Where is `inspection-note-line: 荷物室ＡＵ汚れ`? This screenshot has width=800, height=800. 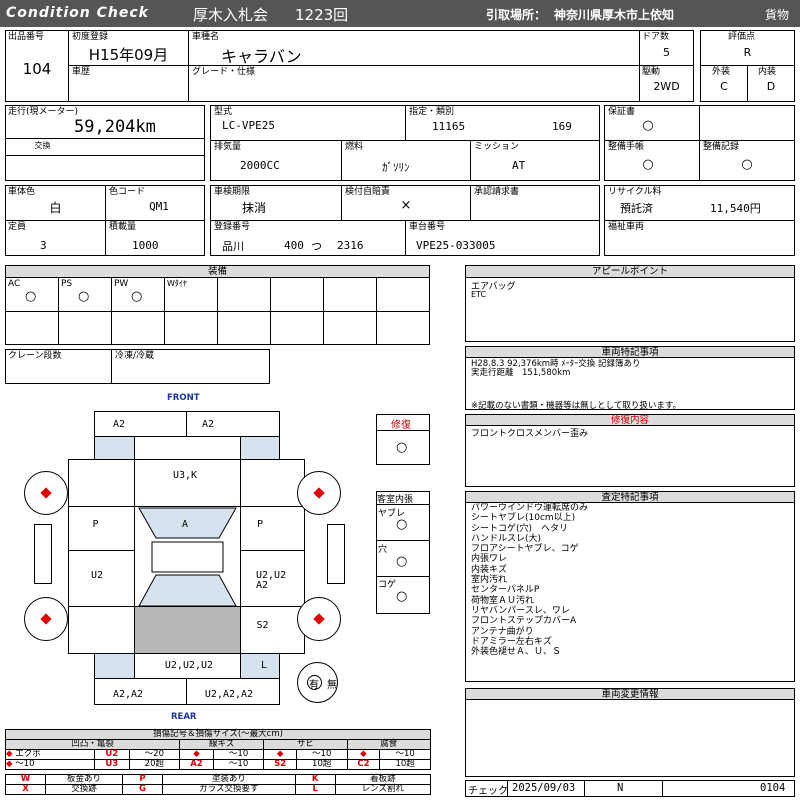 inspection-note-line: 荷物室ＡＵ汚れ is located at coordinates (503, 600).